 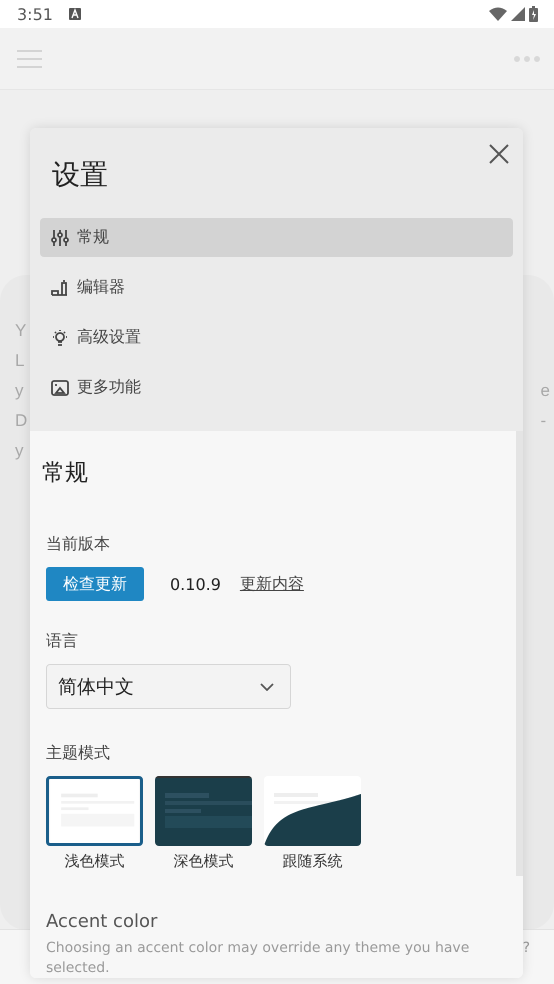 I want to click on check-update-button: 检查更新, so click(x=95, y=584).